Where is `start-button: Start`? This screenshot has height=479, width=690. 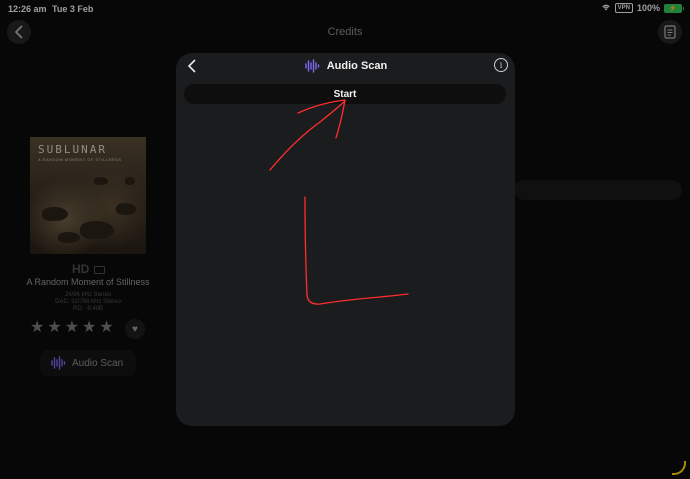 start-button: Start is located at coordinates (345, 94).